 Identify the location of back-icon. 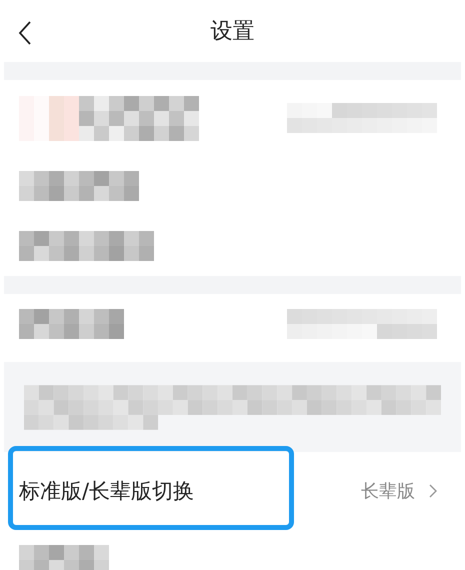
(25, 33).